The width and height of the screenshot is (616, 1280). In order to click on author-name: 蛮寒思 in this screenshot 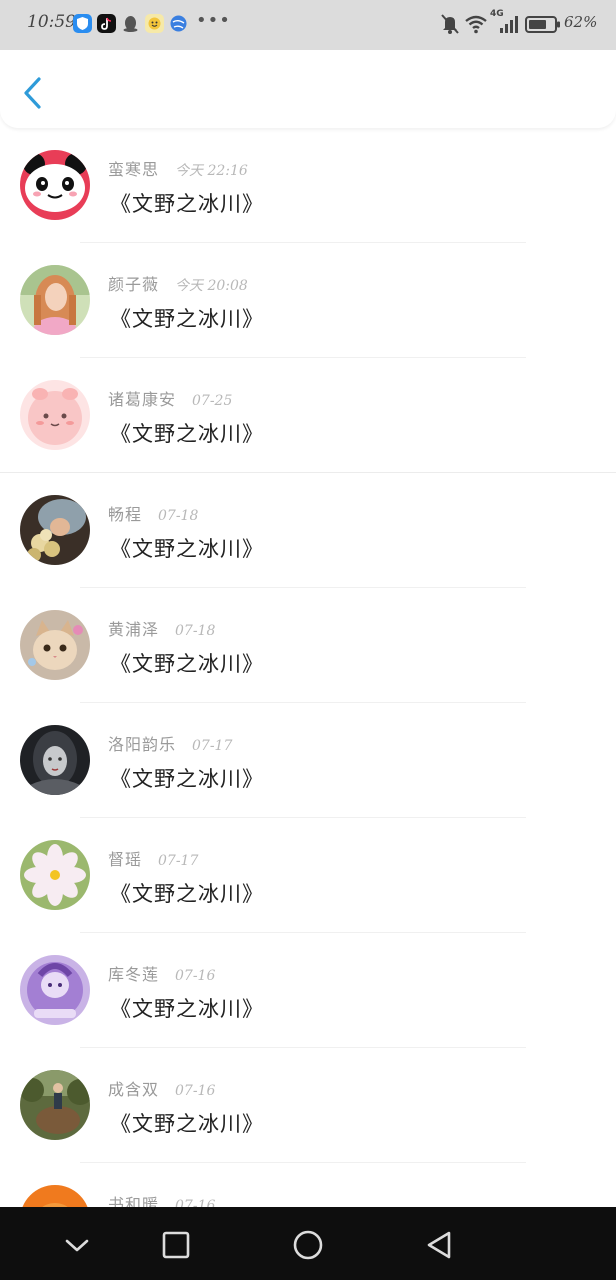, I will do `click(133, 169)`.